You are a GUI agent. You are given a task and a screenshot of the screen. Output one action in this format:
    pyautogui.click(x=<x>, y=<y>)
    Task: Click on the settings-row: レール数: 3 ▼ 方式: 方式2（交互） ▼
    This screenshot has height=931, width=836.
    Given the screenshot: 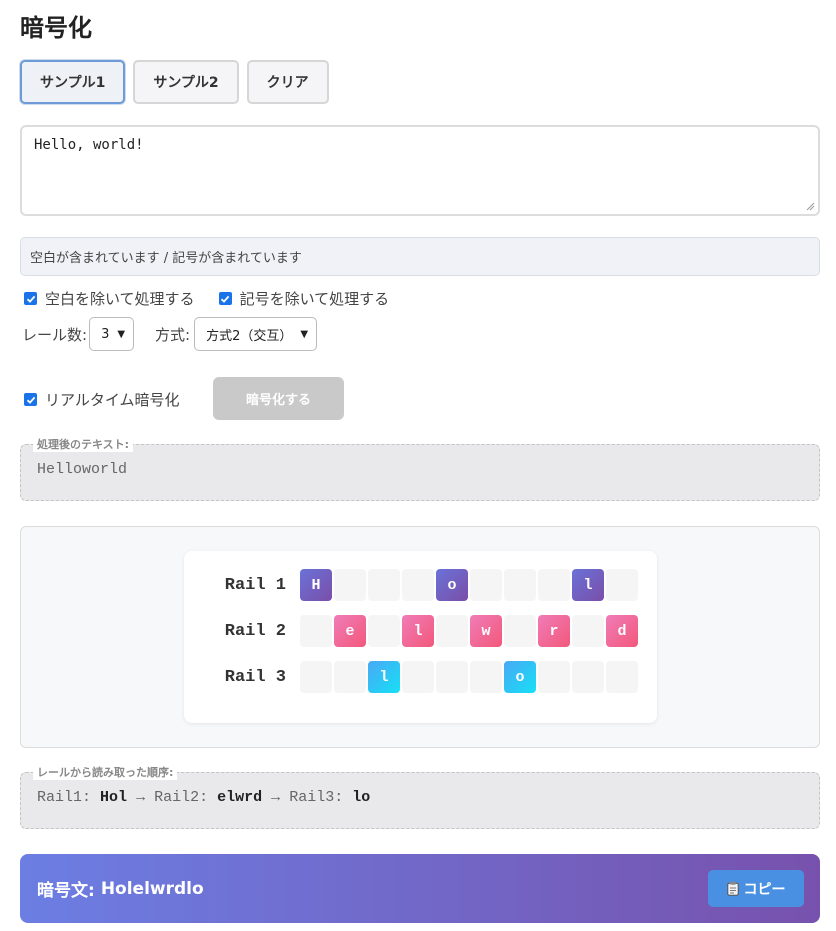 What is the action you would take?
    pyautogui.click(x=170, y=334)
    